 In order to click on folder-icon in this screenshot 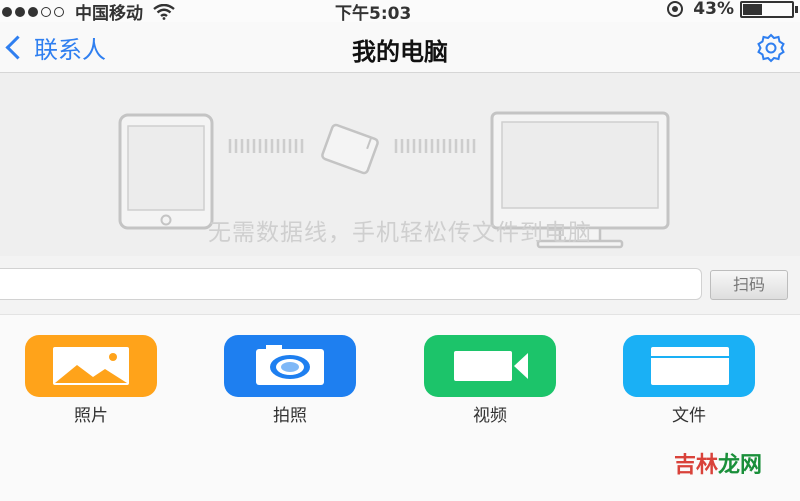, I will do `click(690, 366)`.